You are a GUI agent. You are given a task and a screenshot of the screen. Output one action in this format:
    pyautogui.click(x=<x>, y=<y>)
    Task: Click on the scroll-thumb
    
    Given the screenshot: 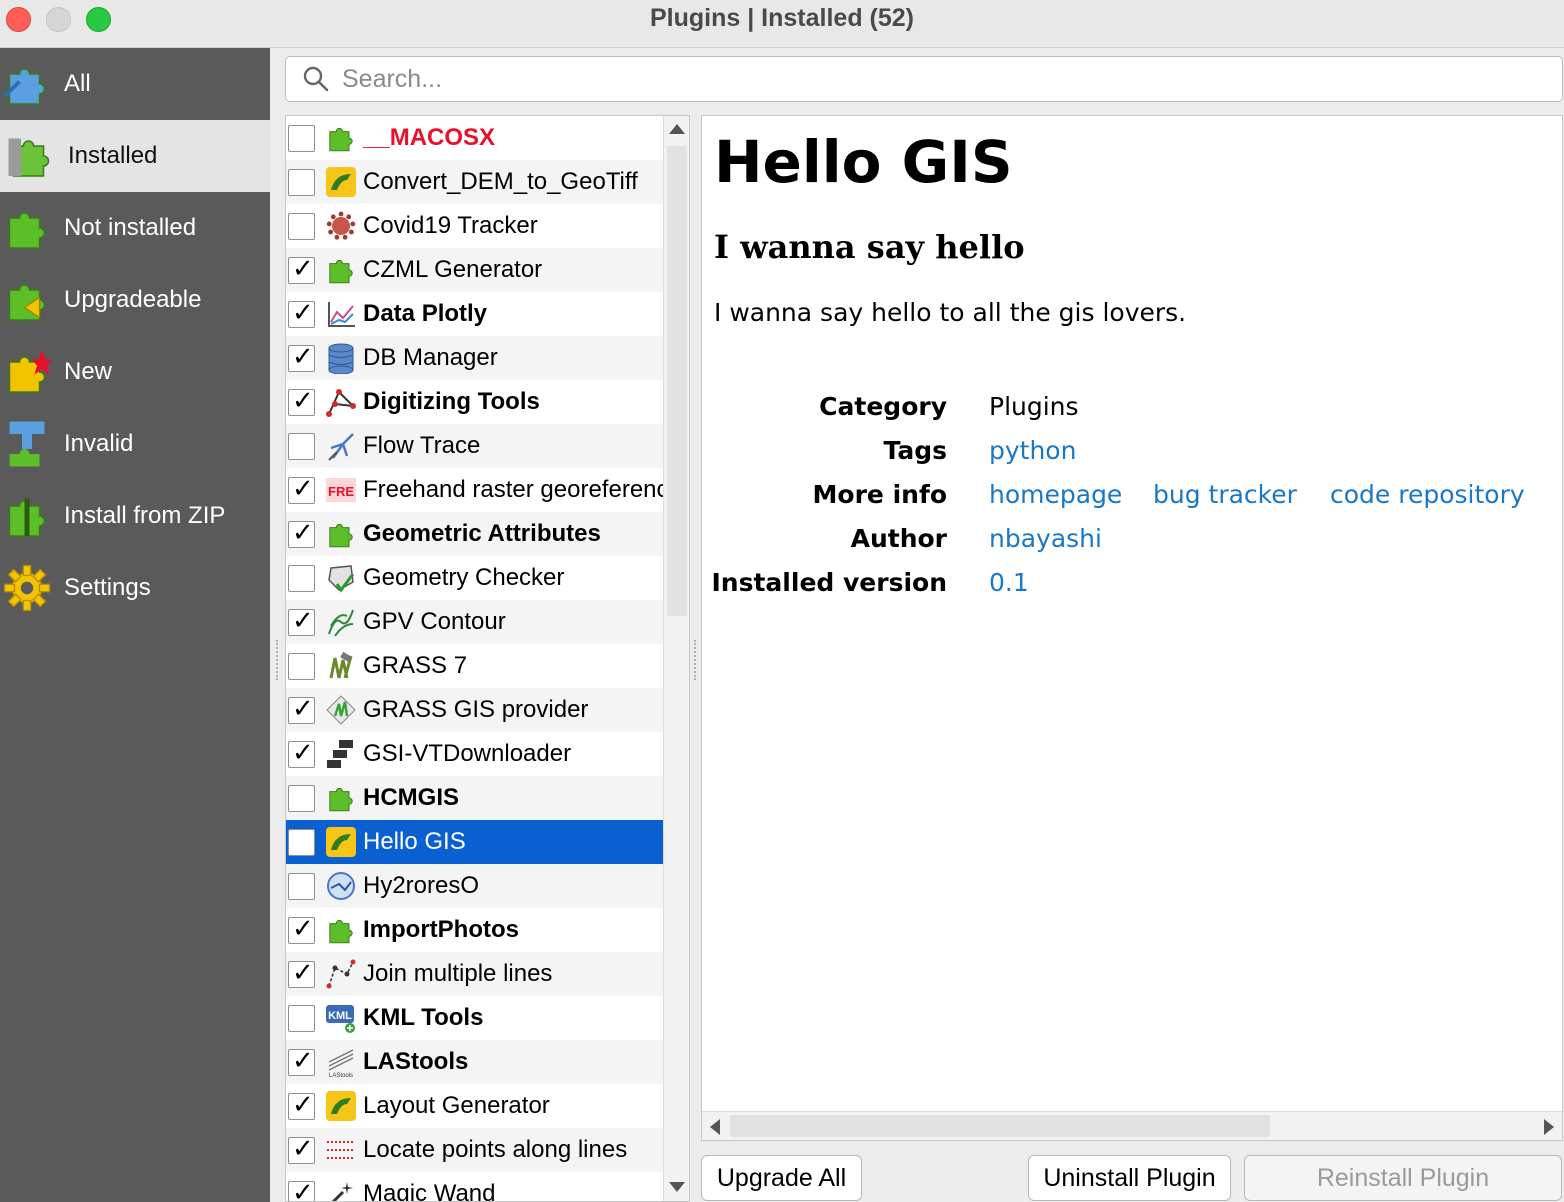 What is the action you would take?
    pyautogui.click(x=677, y=381)
    